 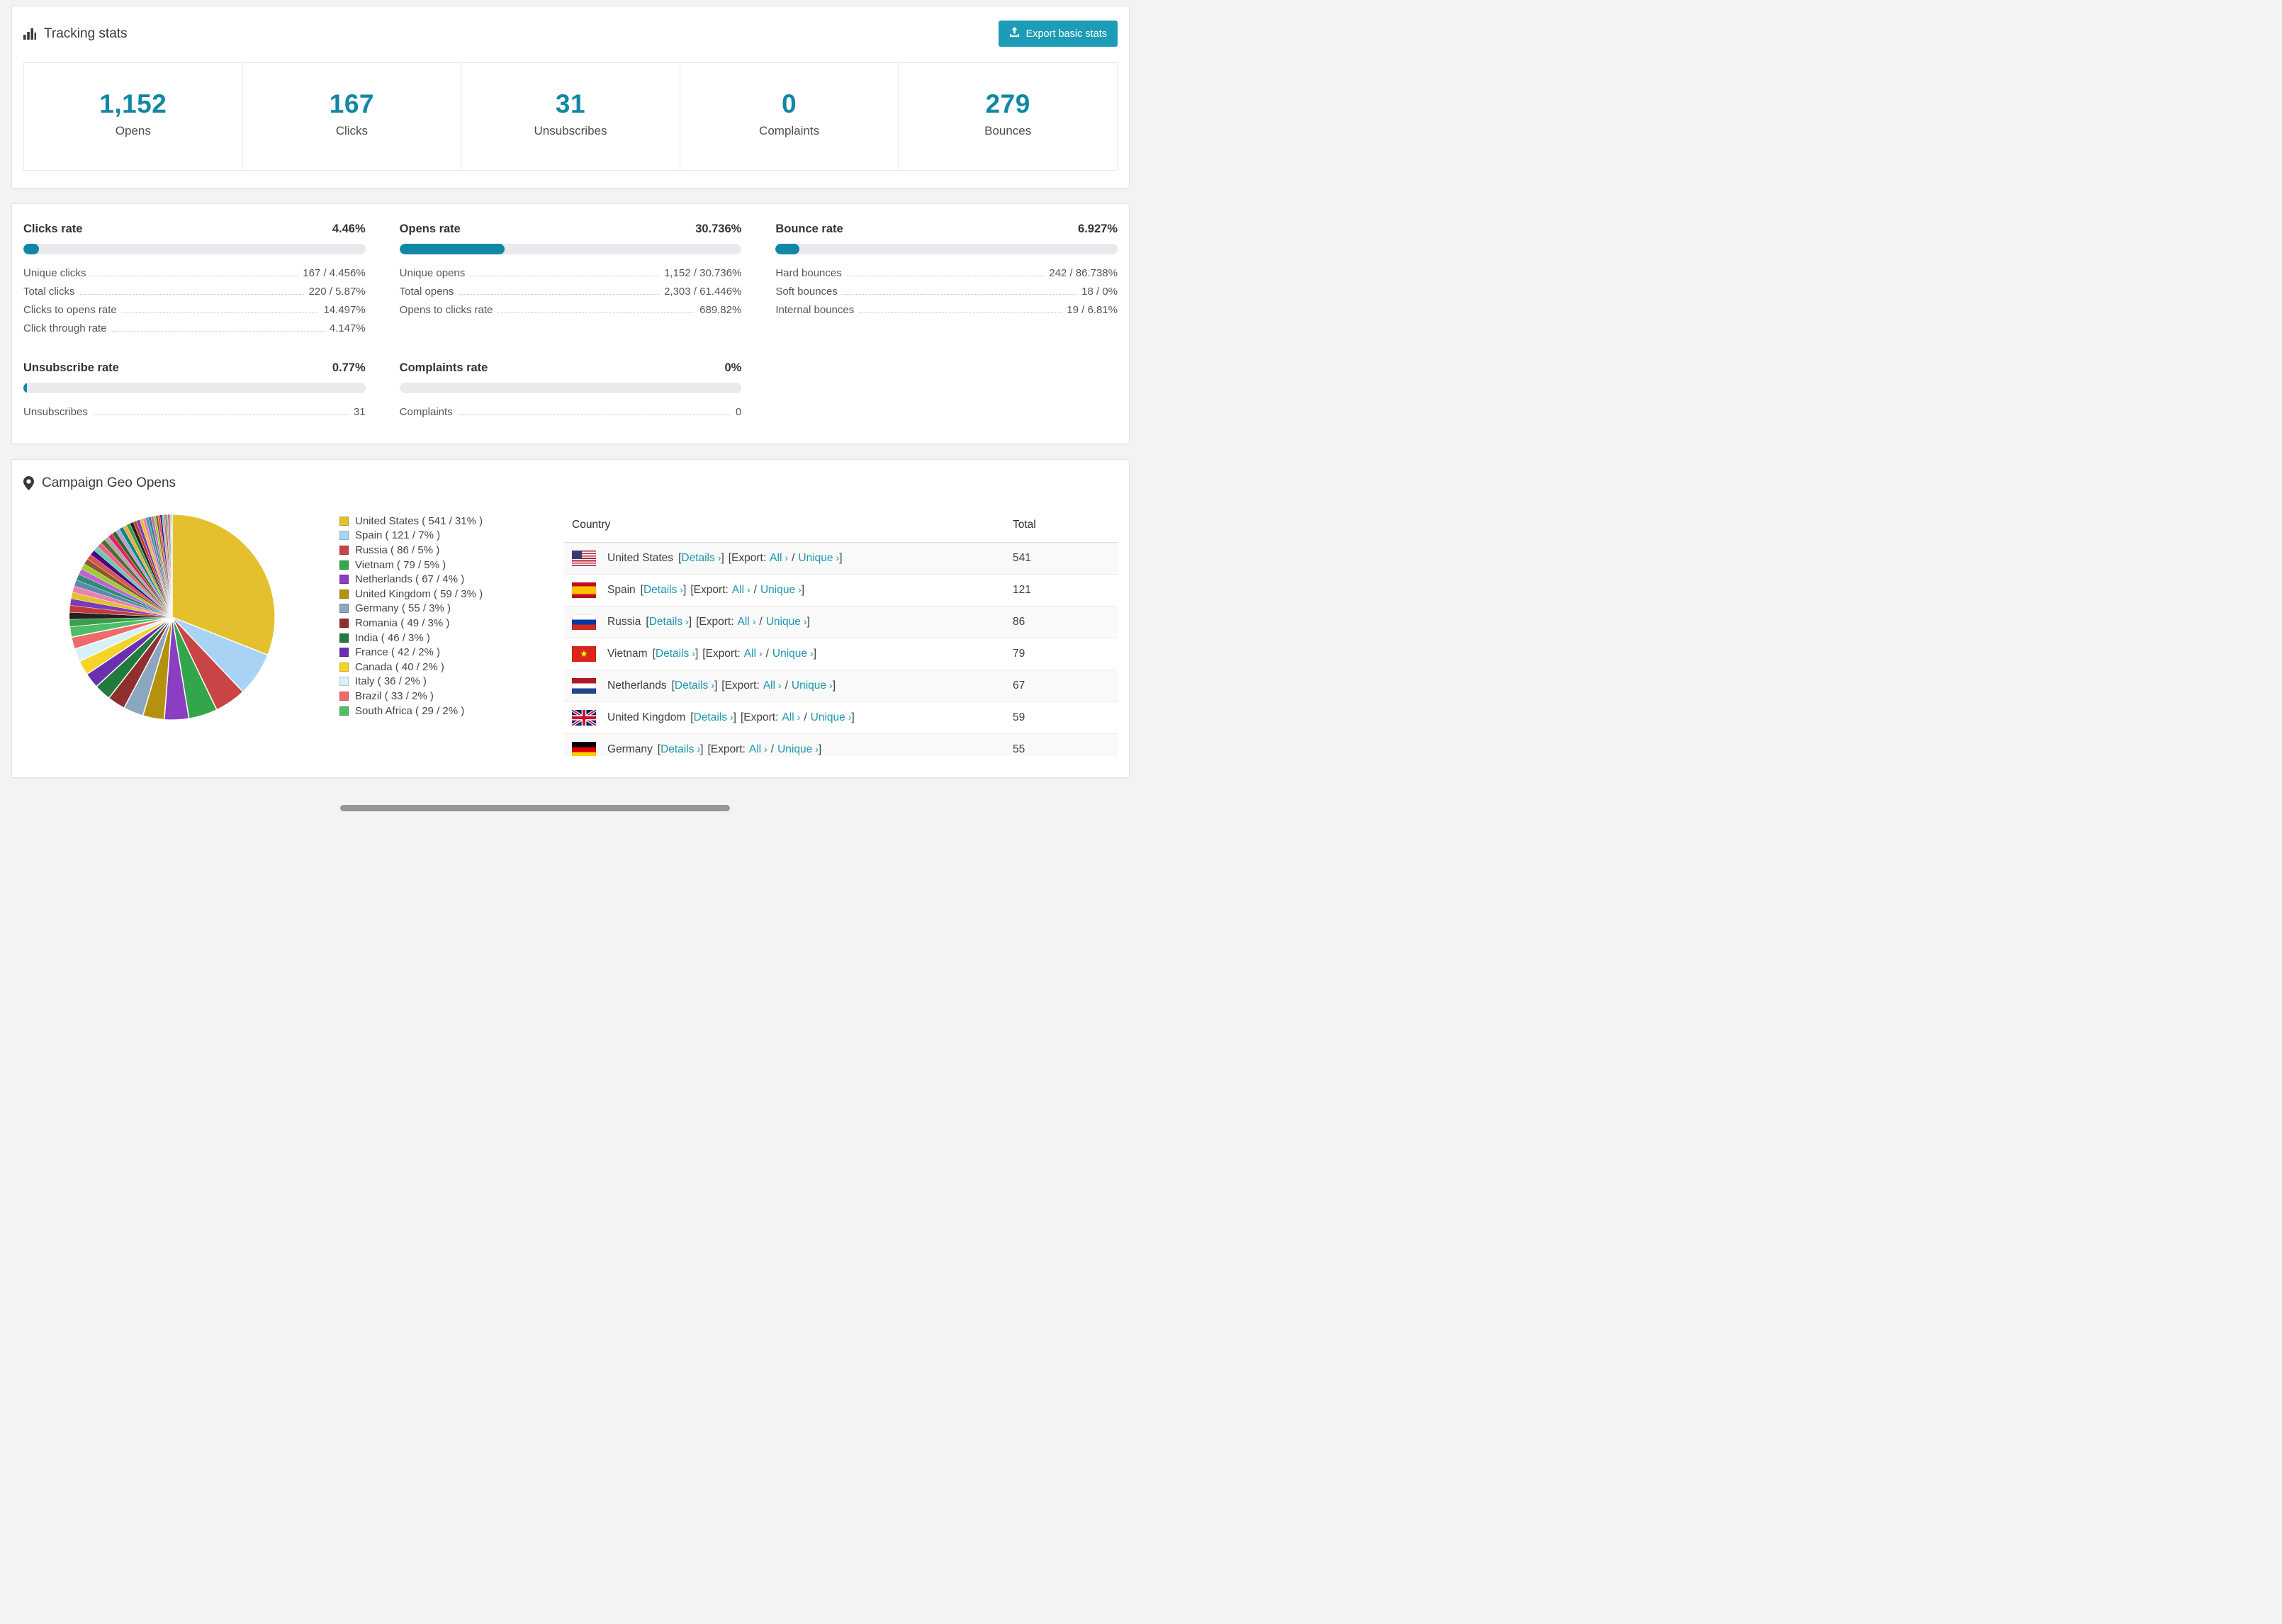 What do you see at coordinates (723, 686) in the screenshot?
I see `bracket: [` at bounding box center [723, 686].